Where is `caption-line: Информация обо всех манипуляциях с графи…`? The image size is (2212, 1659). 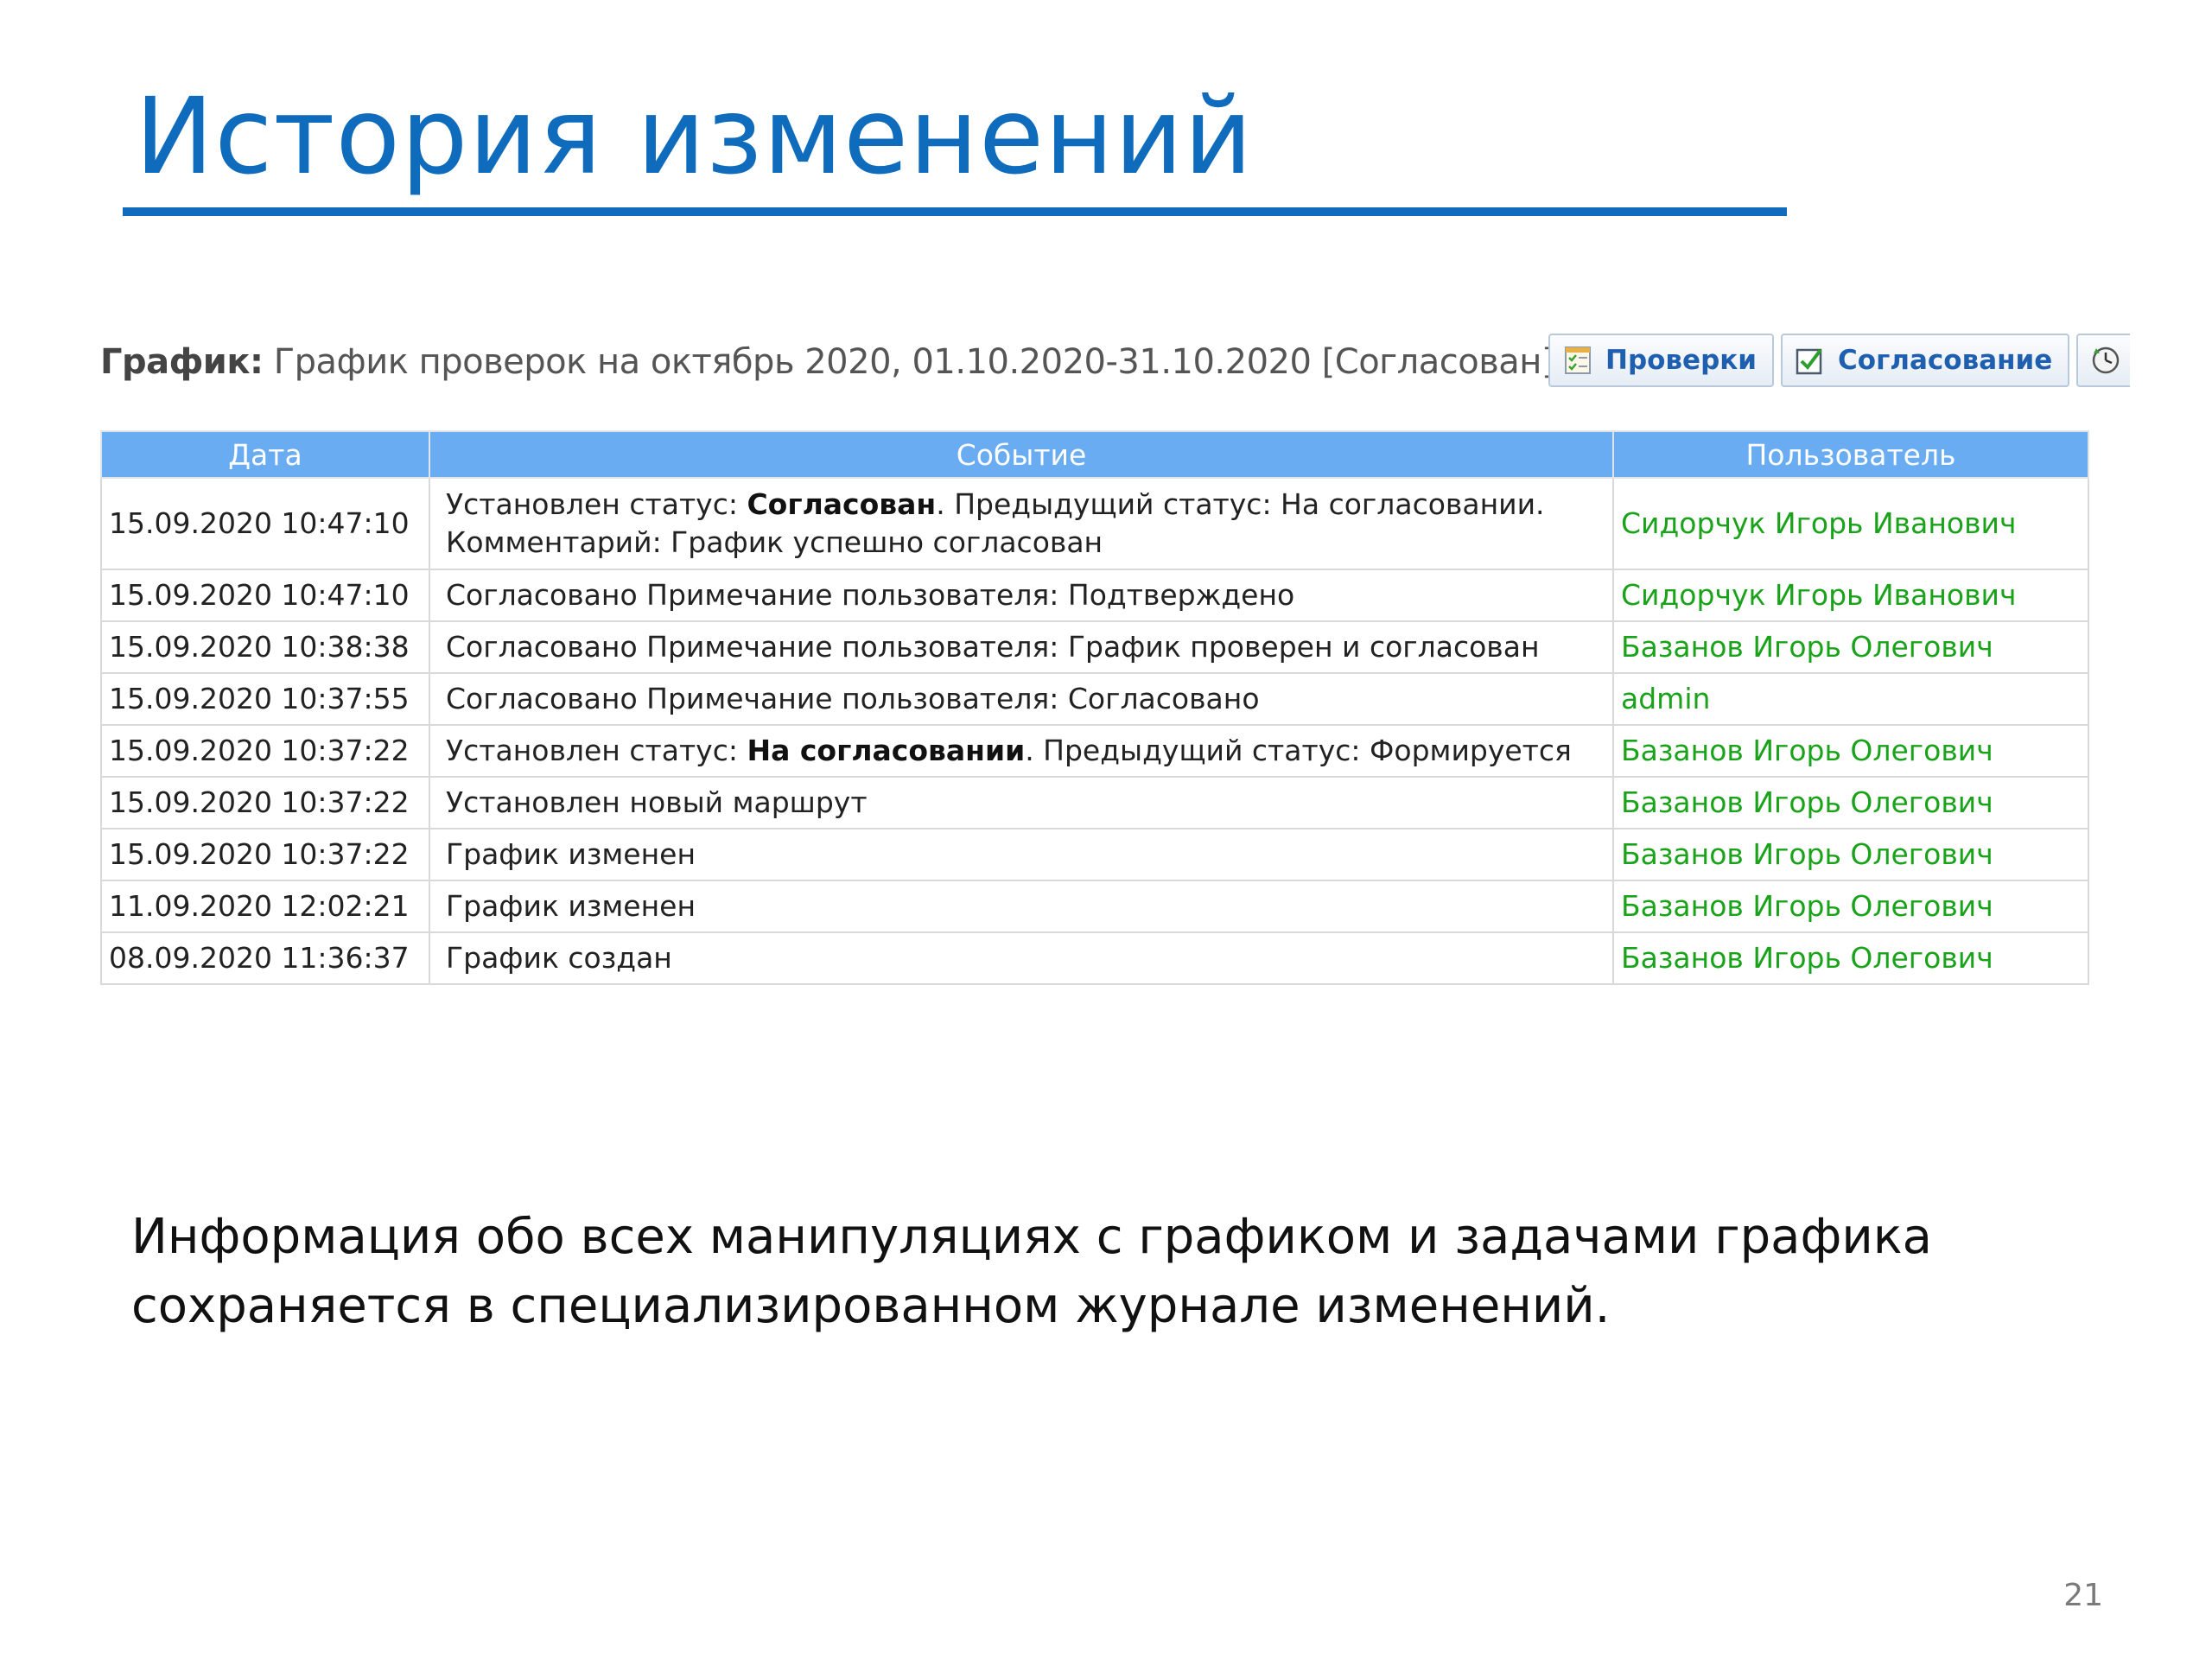
caption-line: Информация обо всех манипуляциях с графи… is located at coordinates (1031, 1237).